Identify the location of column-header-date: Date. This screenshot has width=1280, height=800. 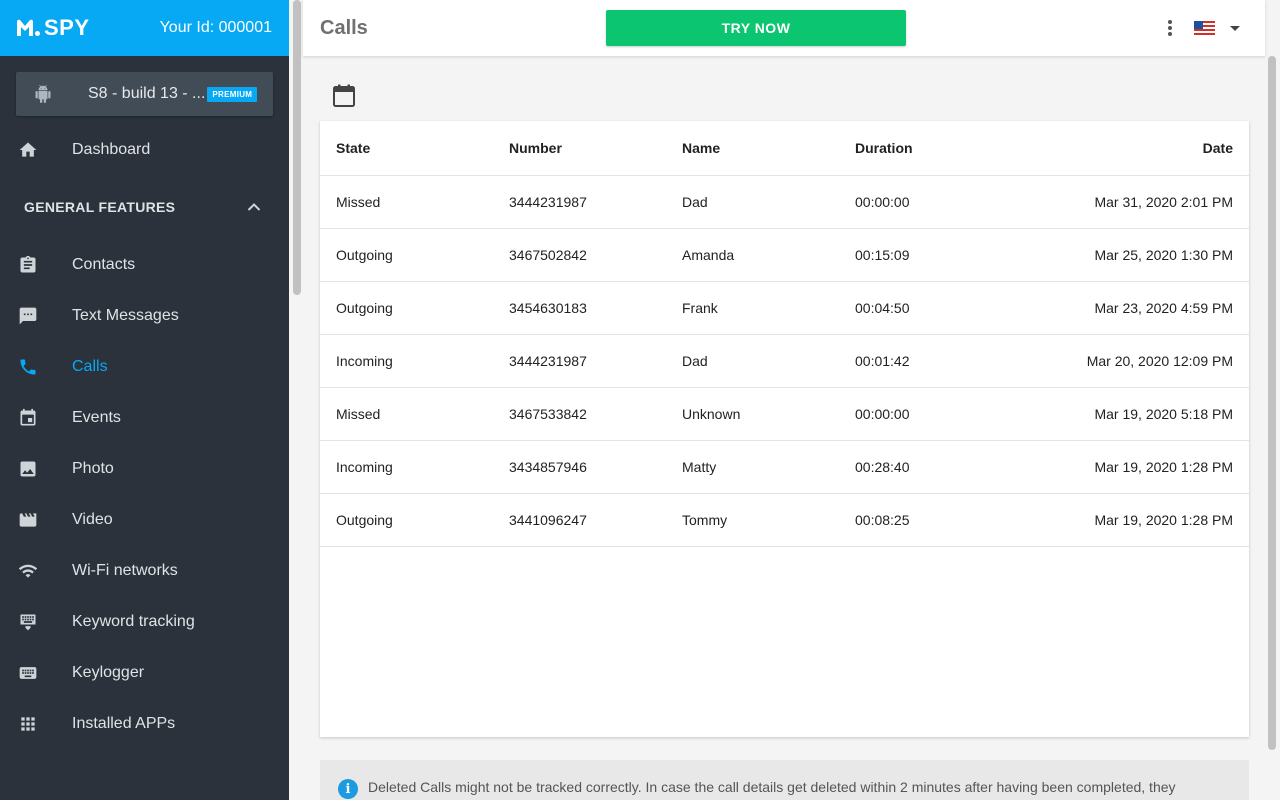
(1138, 148).